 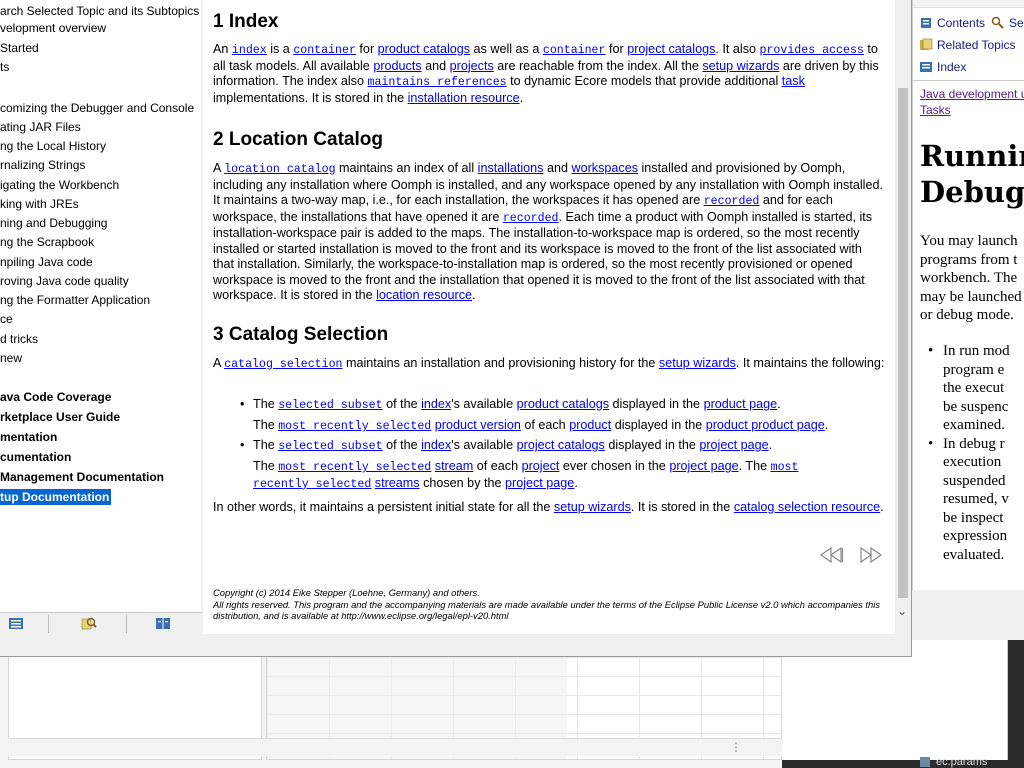 I want to click on toc-item: roving Java code quality, so click(x=64, y=281).